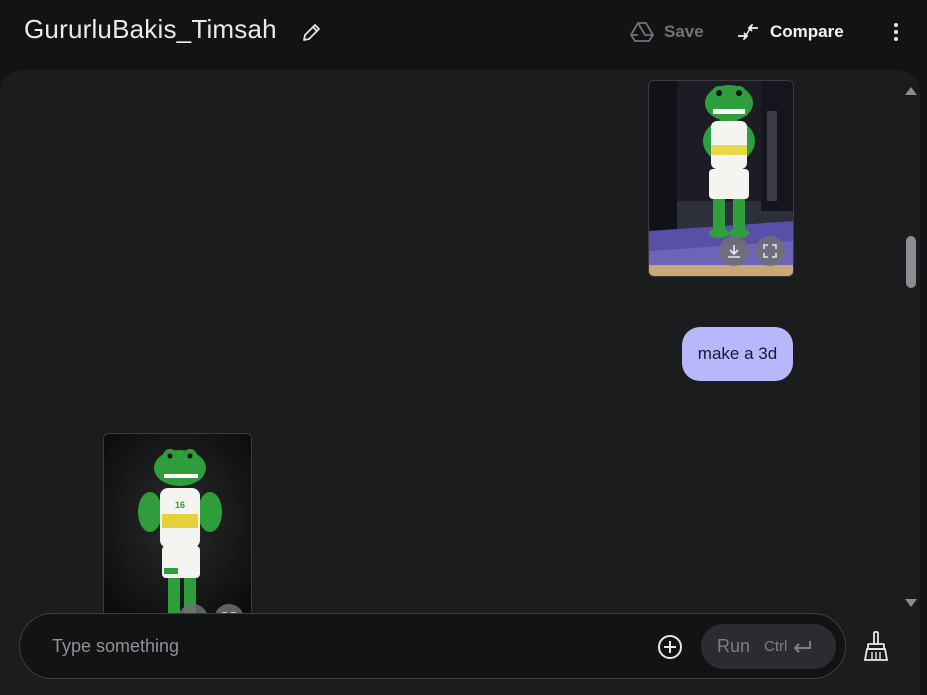 Image resolution: width=927 pixels, height=695 pixels. I want to click on more-vert-icon, so click(896, 32).